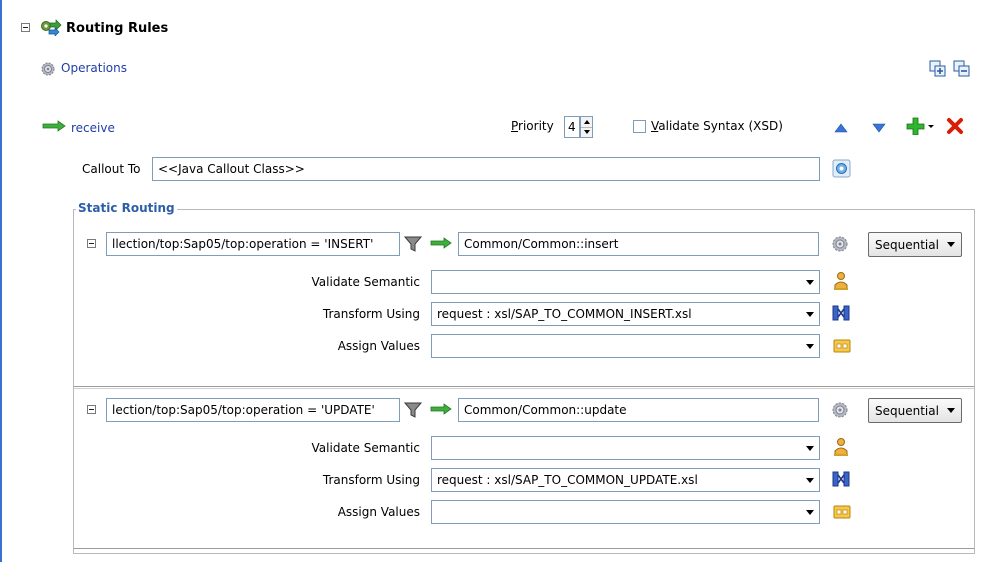  What do you see at coordinates (94, 68) in the screenshot?
I see `operations-link: Operations` at bounding box center [94, 68].